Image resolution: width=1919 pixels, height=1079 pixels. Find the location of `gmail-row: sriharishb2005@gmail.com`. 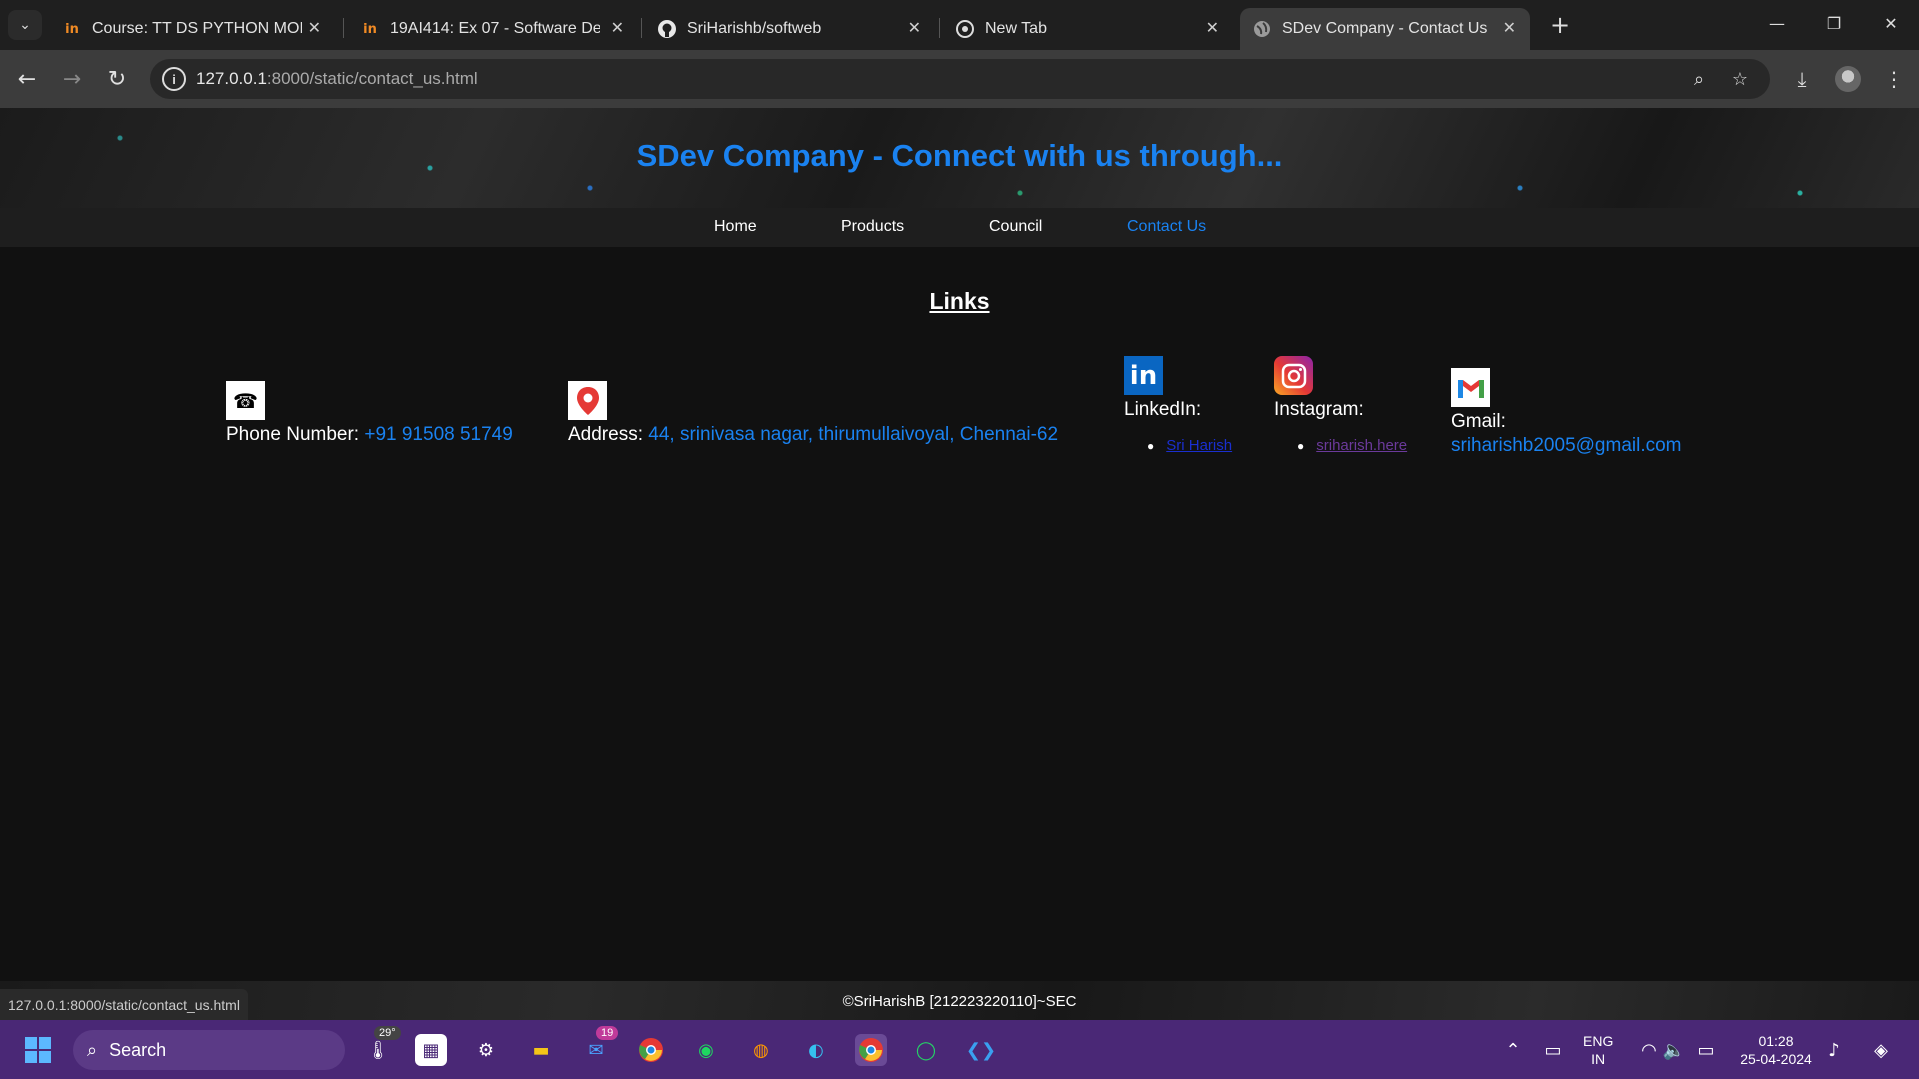

gmail-row: sriharishb2005@gmail.com is located at coordinates (1566, 446).